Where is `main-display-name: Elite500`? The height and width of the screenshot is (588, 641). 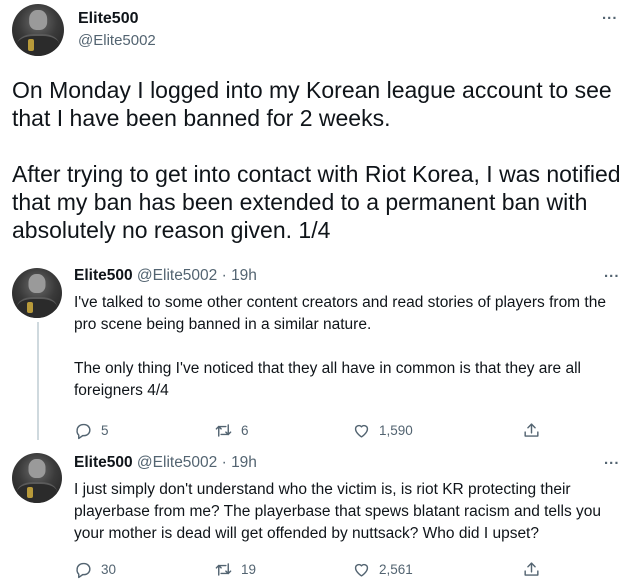
main-display-name: Elite500 is located at coordinates (108, 19).